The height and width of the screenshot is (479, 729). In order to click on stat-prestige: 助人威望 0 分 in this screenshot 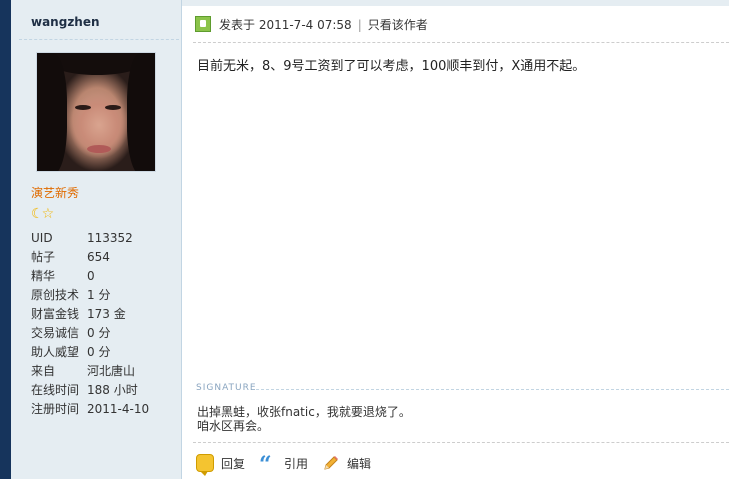, I will do `click(71, 352)`.